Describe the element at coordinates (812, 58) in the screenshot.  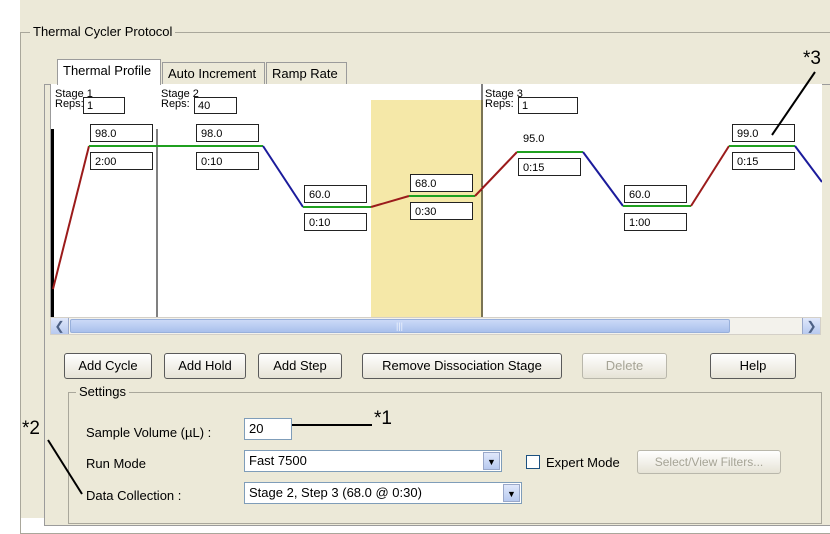
I see `callout-3: *3` at that location.